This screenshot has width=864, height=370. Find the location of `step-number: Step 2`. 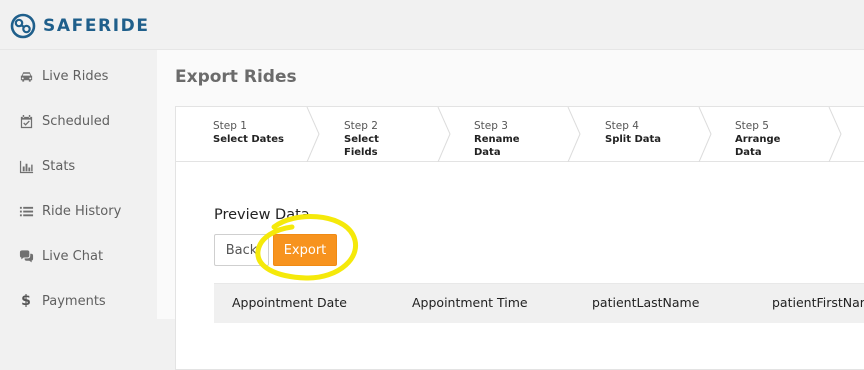

step-number: Step 2 is located at coordinates (361, 126).